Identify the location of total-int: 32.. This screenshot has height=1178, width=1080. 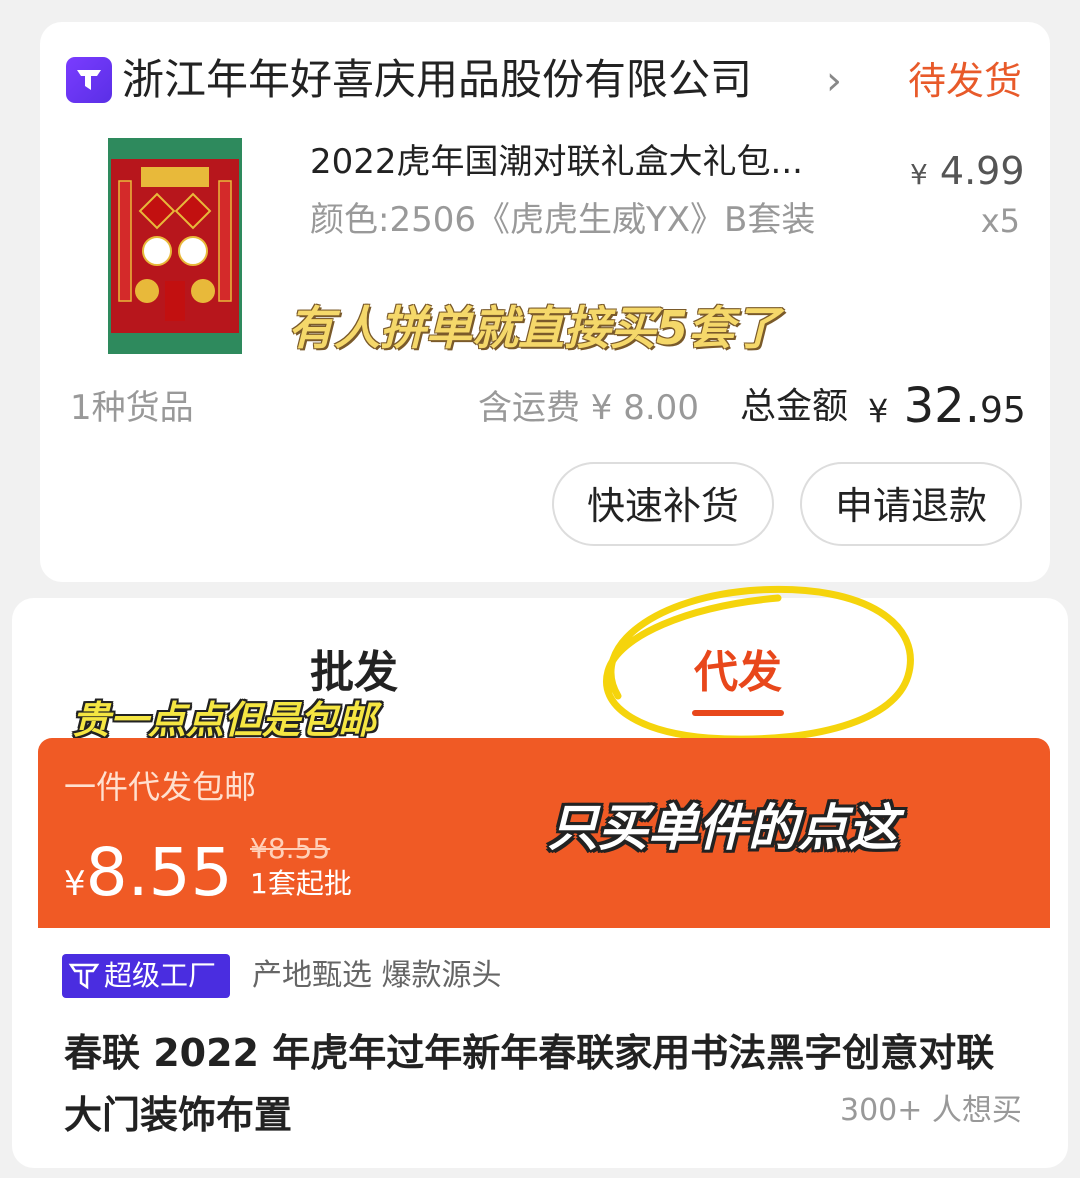
(941, 406).